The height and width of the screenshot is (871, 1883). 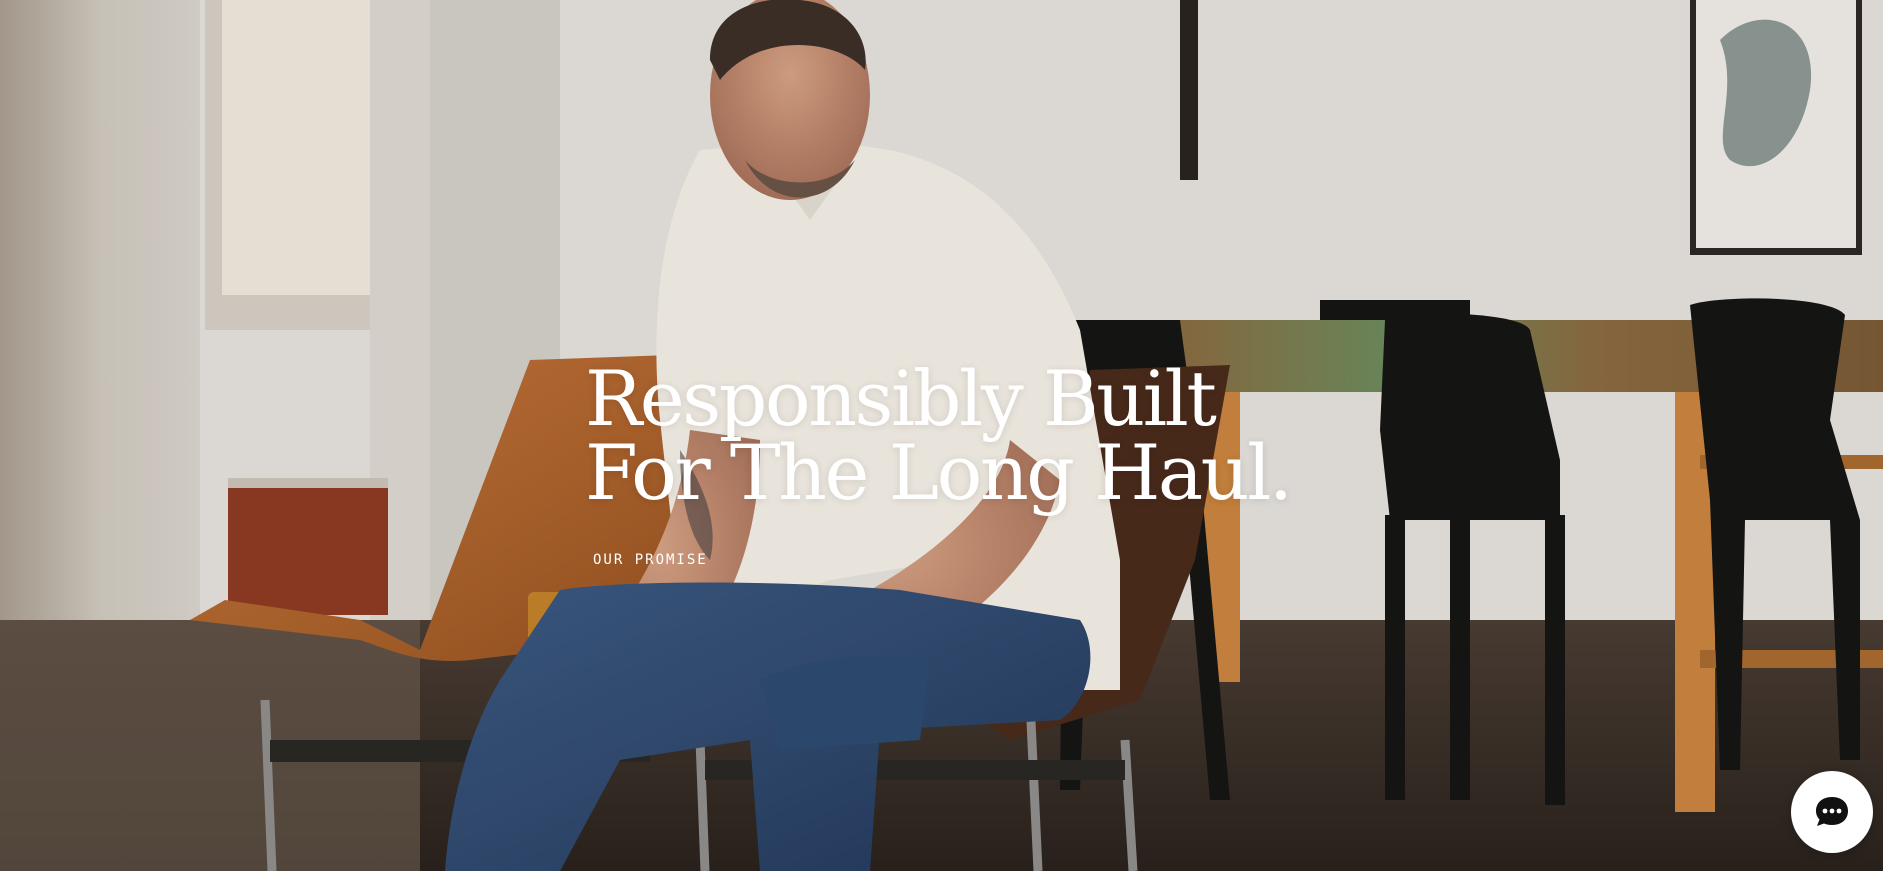 What do you see at coordinates (901, 398) in the screenshot?
I see `hero-headline-line-1: Responsibly Built` at bounding box center [901, 398].